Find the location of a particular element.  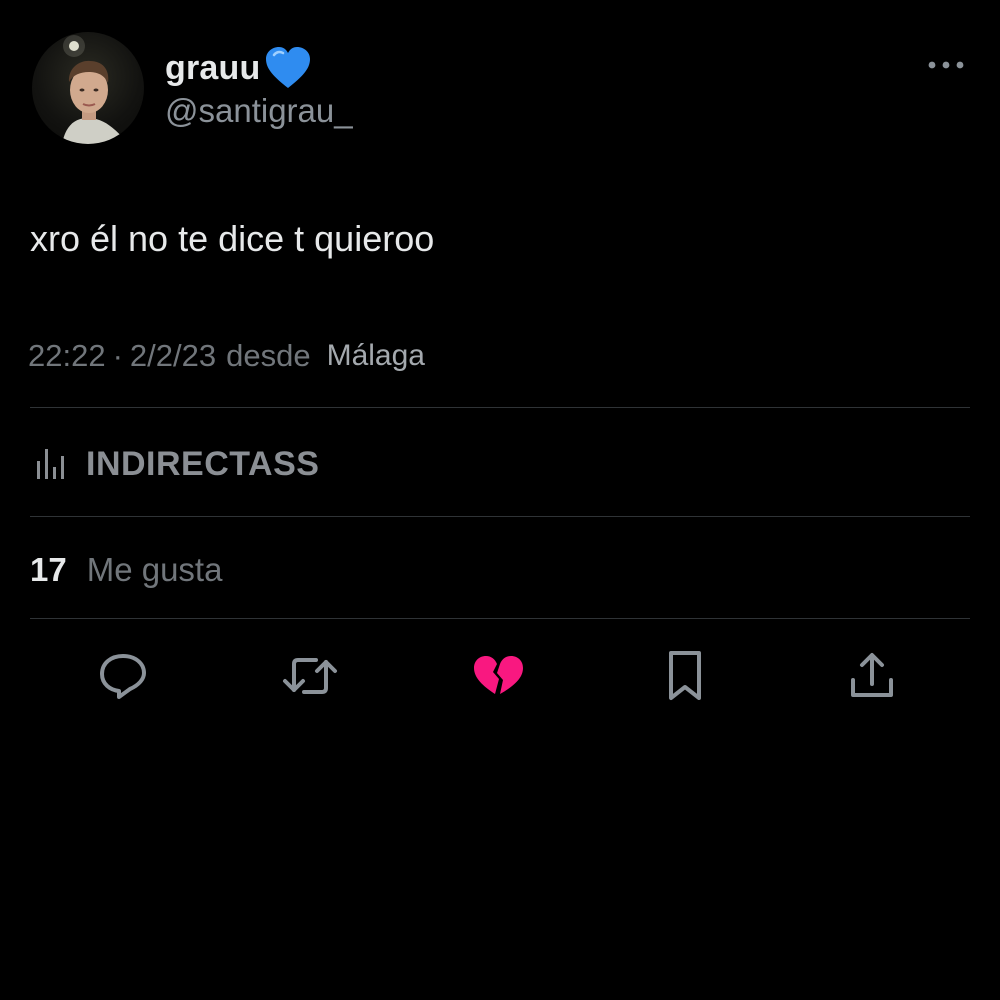

bookmark-icon is located at coordinates (685, 675).